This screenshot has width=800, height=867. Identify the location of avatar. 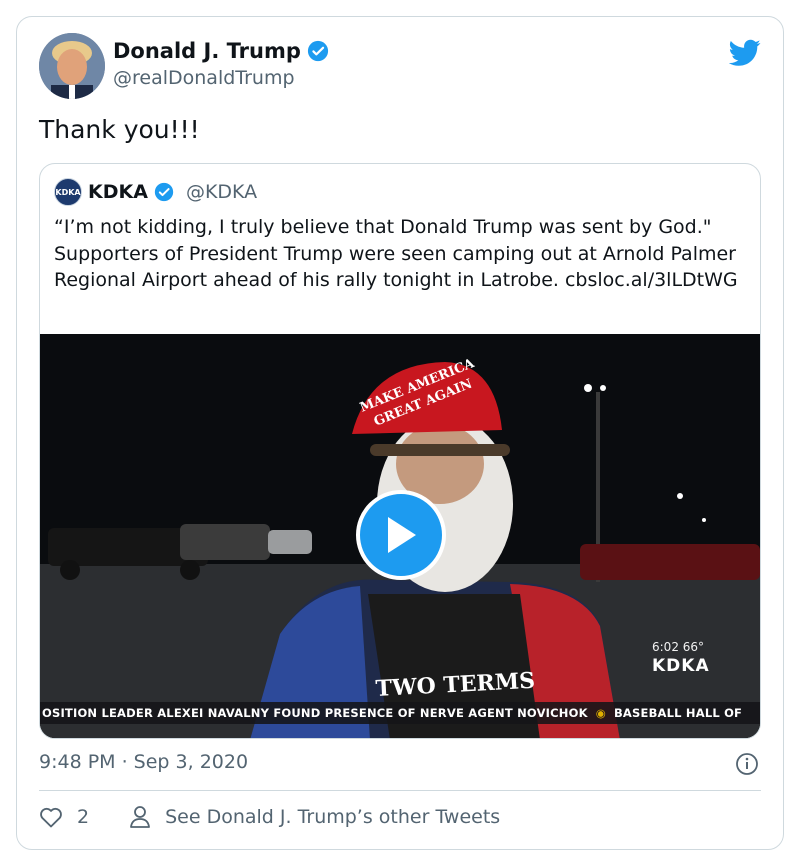
(72, 66).